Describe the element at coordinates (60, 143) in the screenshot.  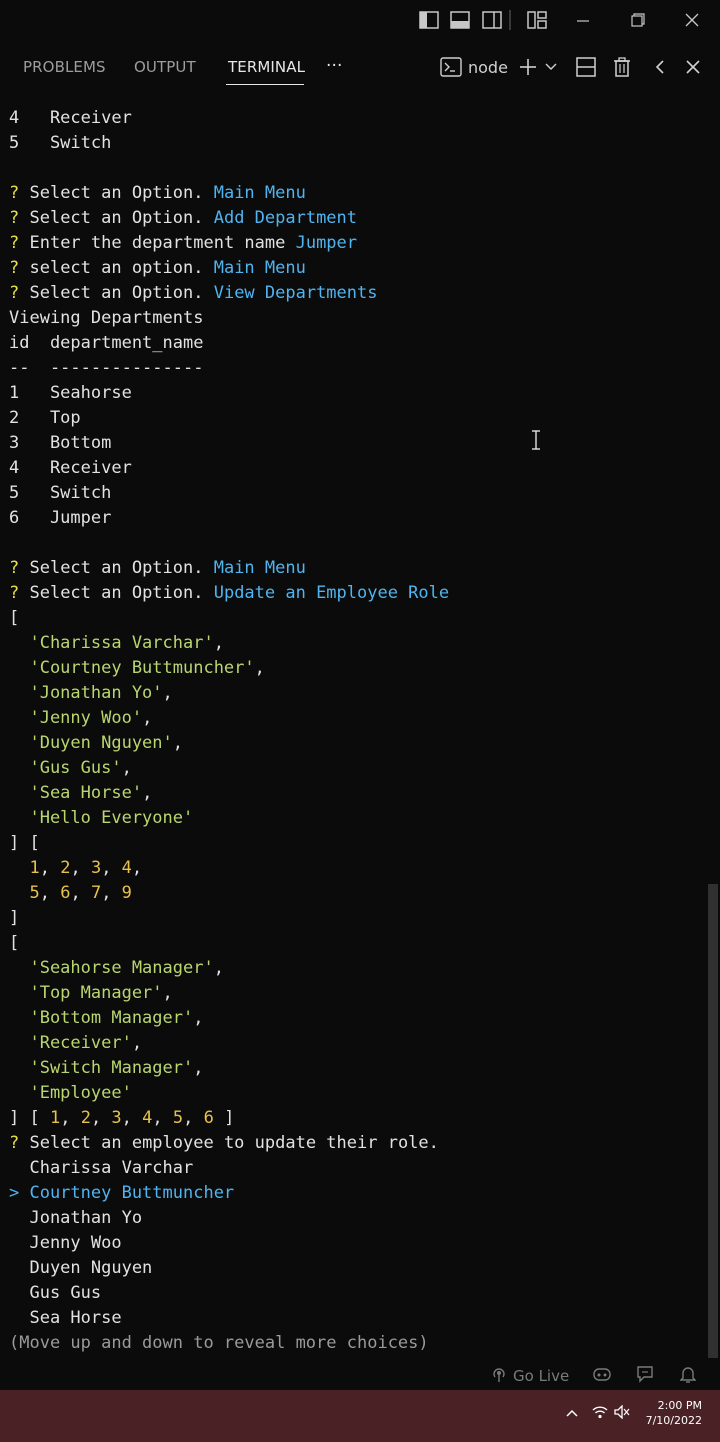
I see `terminal-text: 5 Switch` at that location.